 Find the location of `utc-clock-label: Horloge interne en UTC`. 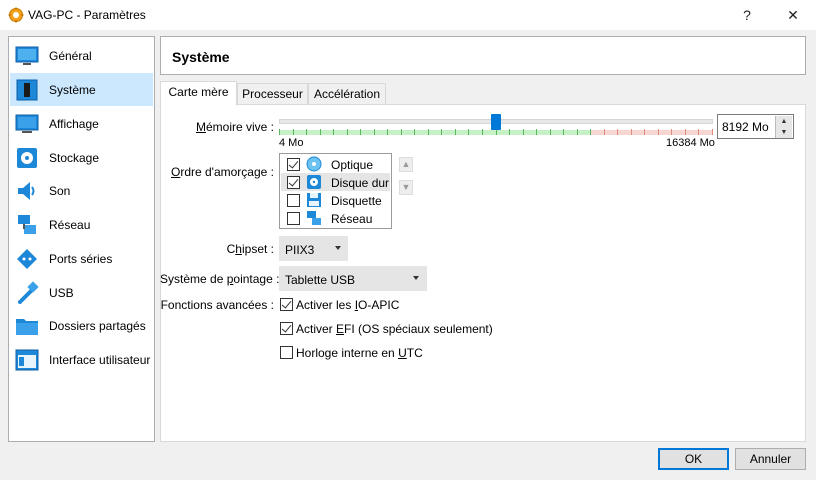

utc-clock-label: Horloge interne en UTC is located at coordinates (359, 353).